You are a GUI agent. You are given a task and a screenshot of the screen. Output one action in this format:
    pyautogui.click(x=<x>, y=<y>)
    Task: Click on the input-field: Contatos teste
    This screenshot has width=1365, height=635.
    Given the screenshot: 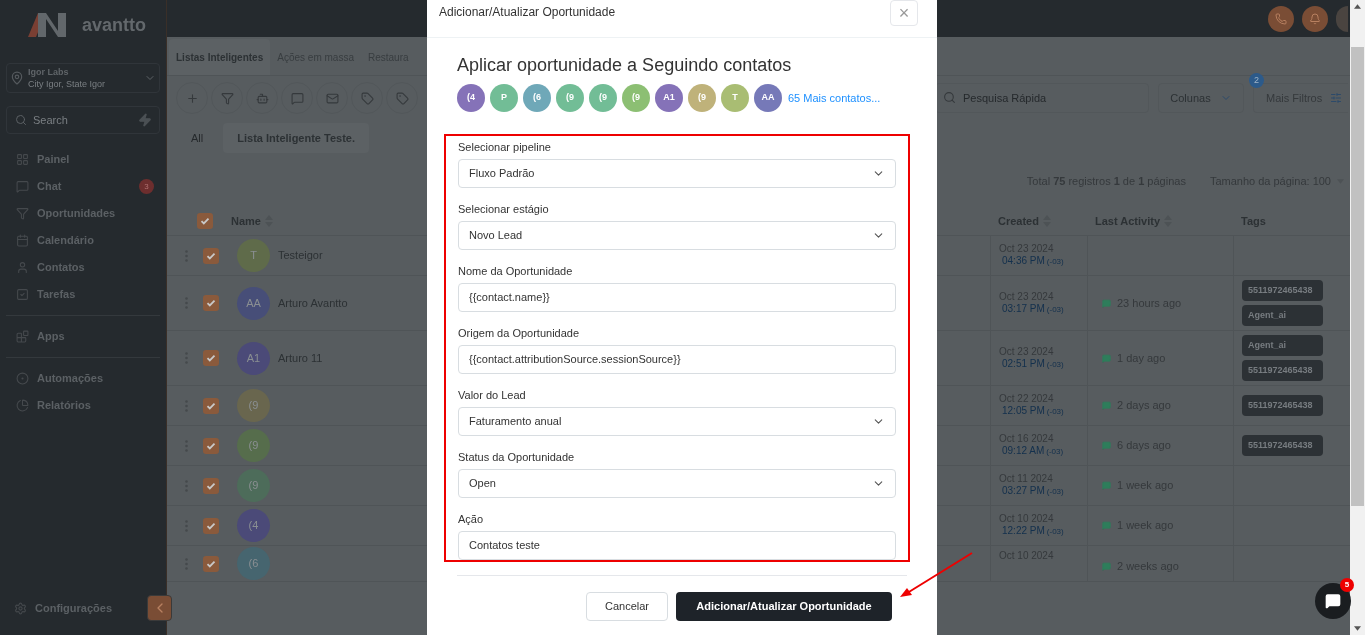 What is the action you would take?
    pyautogui.click(x=677, y=545)
    